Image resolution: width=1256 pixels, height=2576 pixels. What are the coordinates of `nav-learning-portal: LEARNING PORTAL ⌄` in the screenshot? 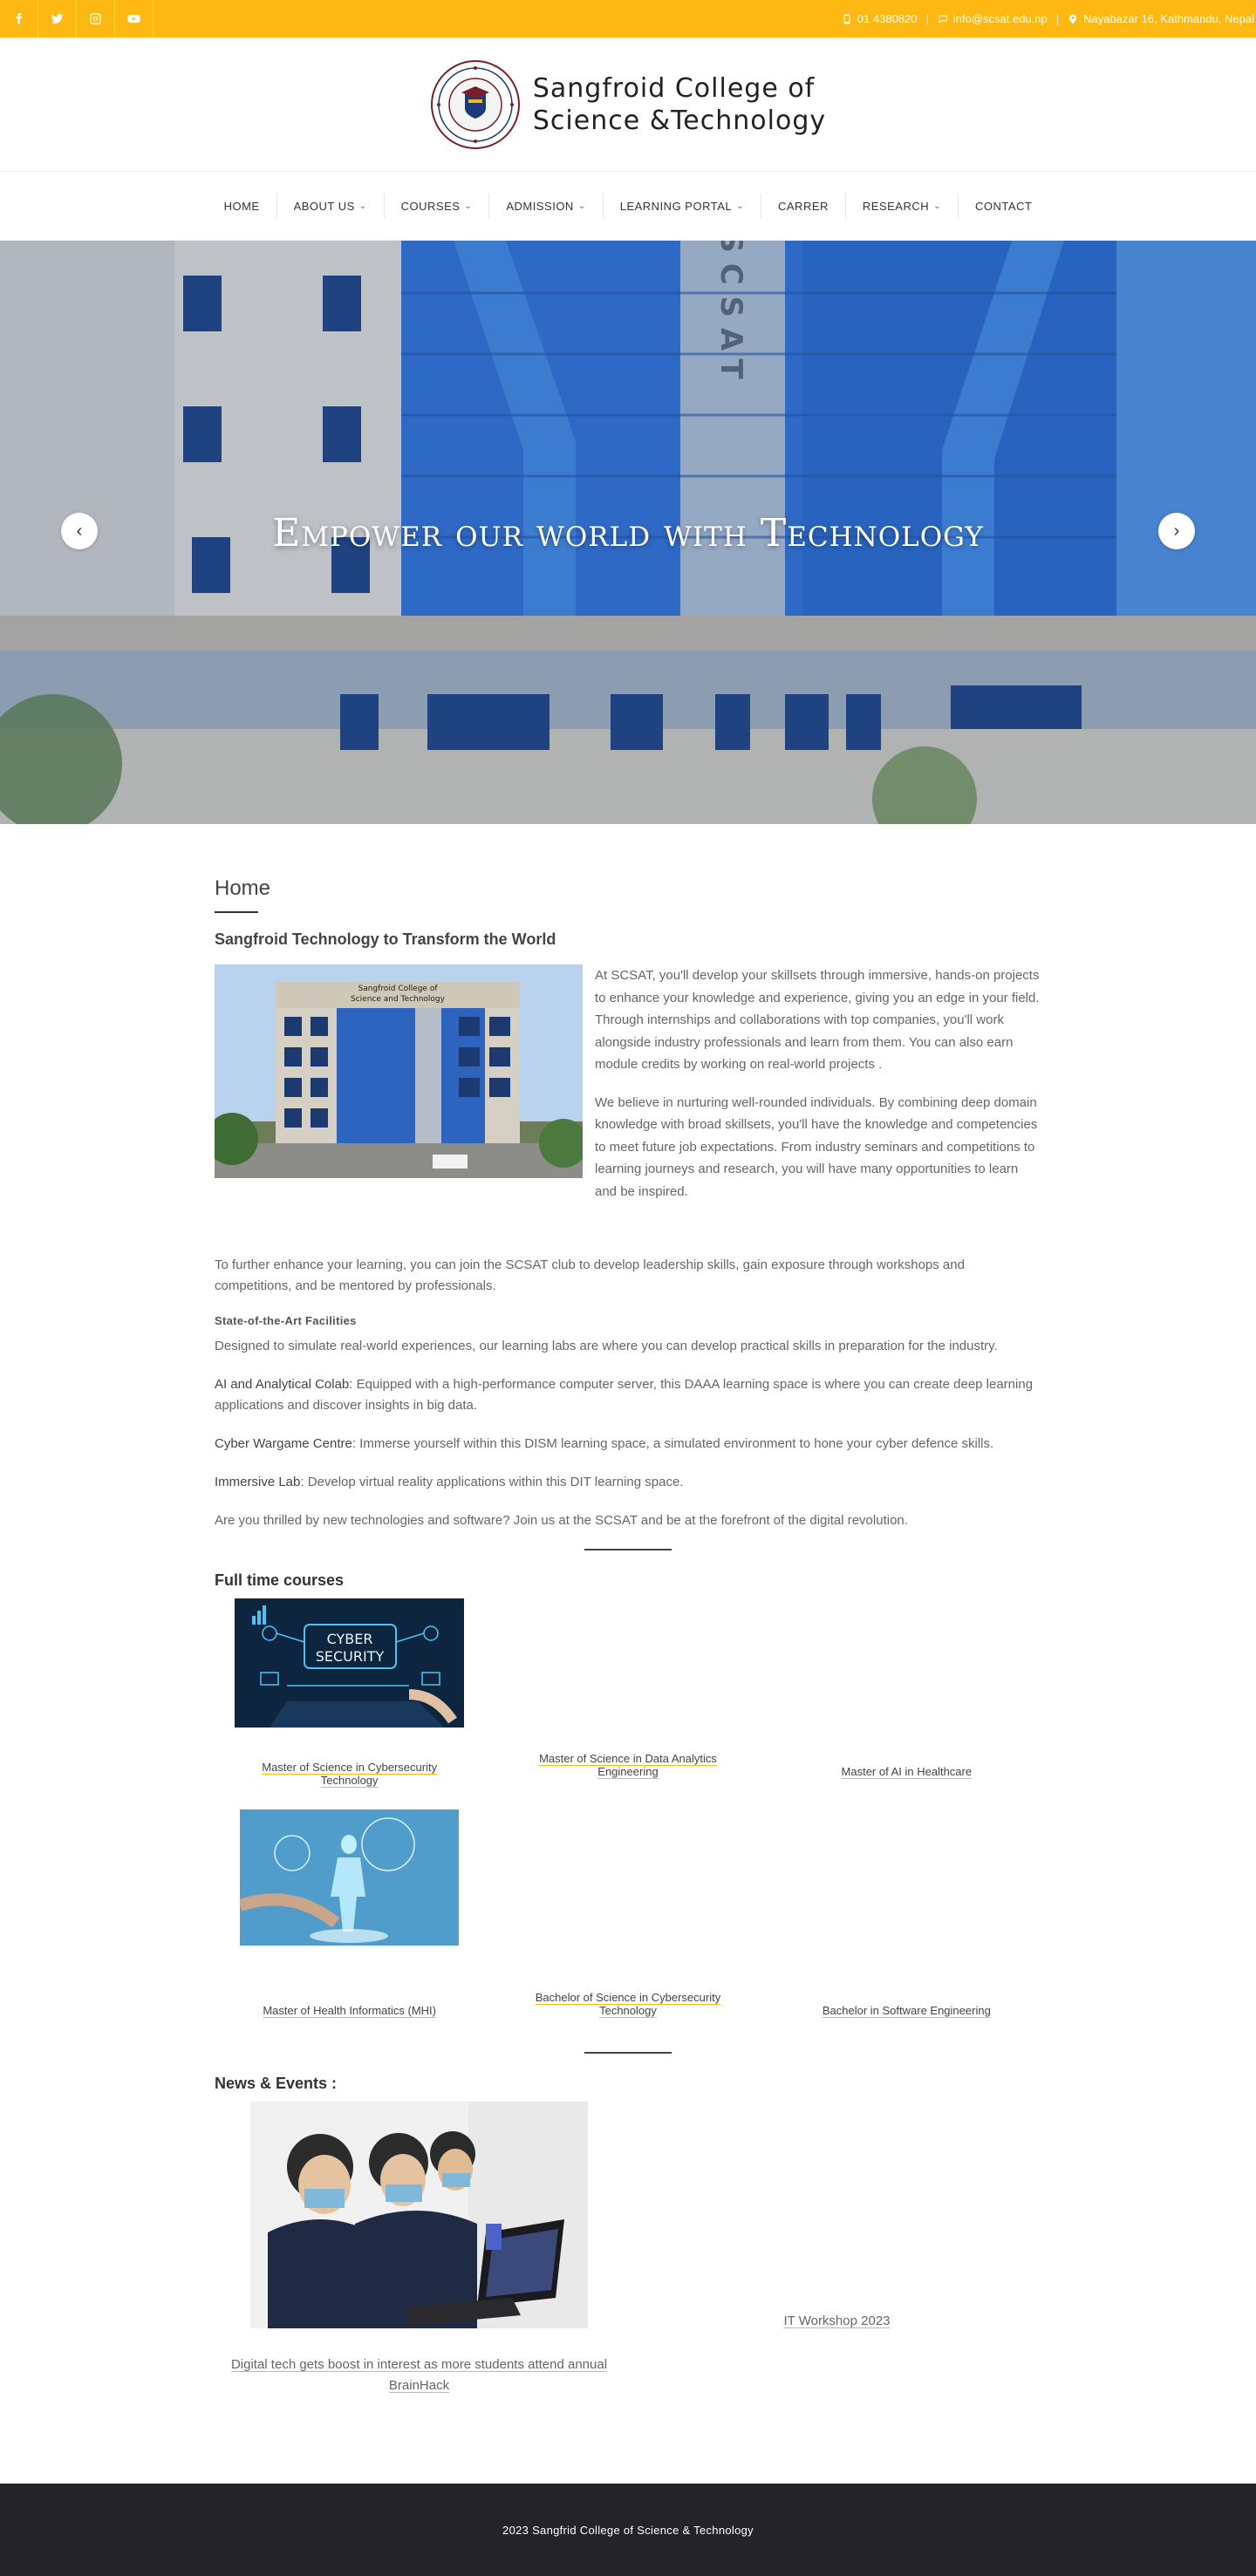 It's located at (682, 206).